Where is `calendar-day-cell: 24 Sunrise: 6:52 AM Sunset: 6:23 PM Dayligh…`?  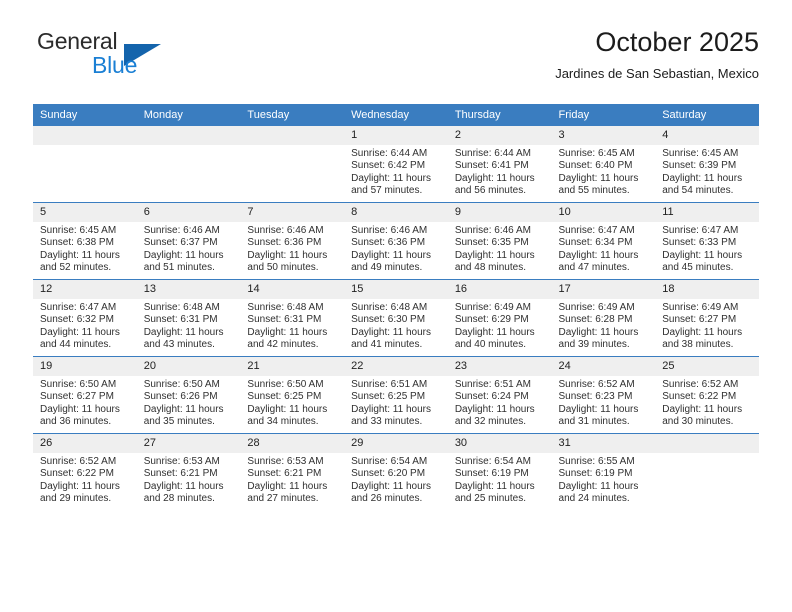
calendar-day-cell: 24 Sunrise: 6:52 AM Sunset: 6:23 PM Dayligh… is located at coordinates (603, 395).